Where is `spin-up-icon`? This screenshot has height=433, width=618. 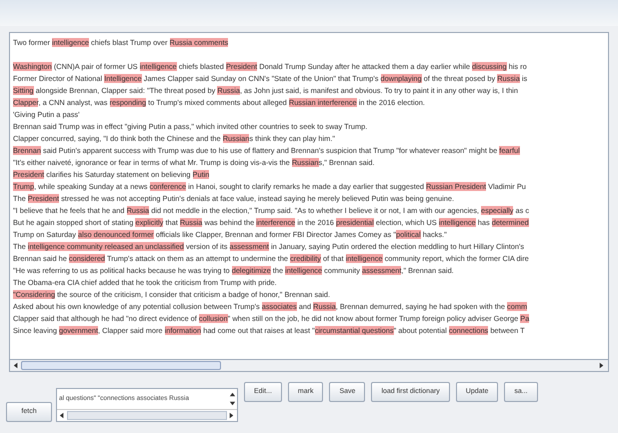
spin-up-icon is located at coordinates (232, 394).